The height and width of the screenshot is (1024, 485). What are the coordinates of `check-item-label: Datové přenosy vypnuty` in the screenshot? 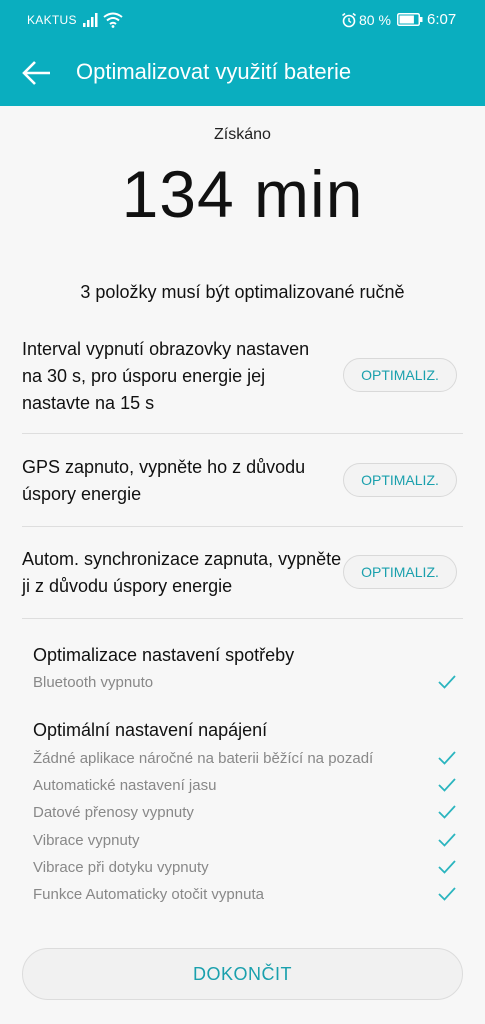 It's located at (113, 812).